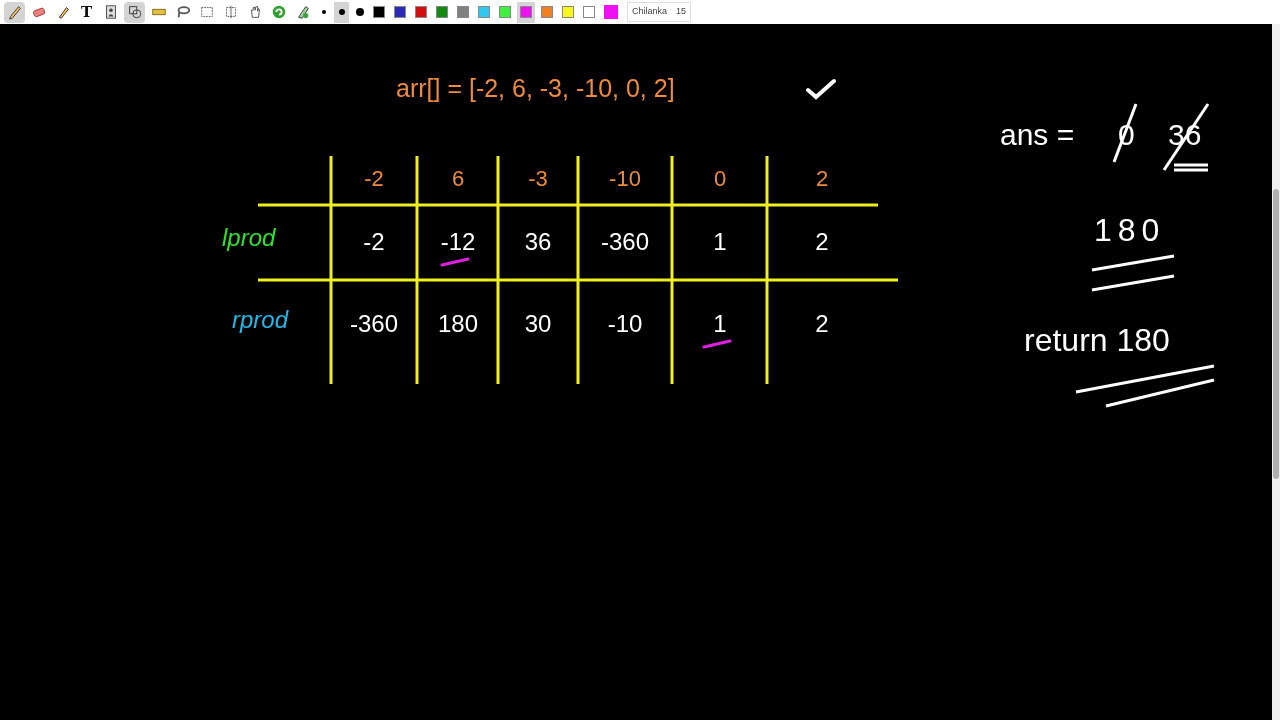  I want to click on array-text: arr[] = [-2, 6, -3, -10, 0, 2], so click(535, 88).